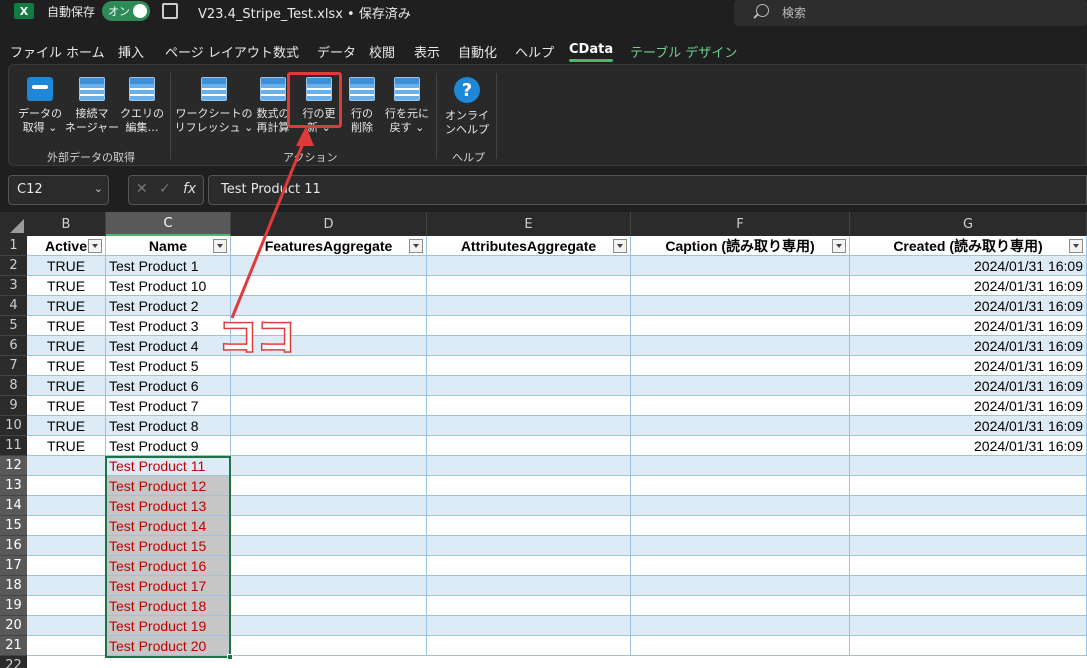 This screenshot has width=1087, height=668. What do you see at coordinates (220, 246) in the screenshot?
I see `filter-dropdown-icon` at bounding box center [220, 246].